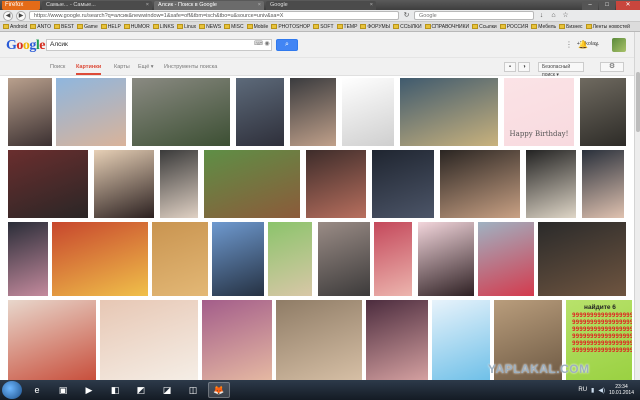 The image size is (640, 400). What do you see at coordinates (163, 27) in the screenshot?
I see `bookmark-folder: LINKS` at bounding box center [163, 27].